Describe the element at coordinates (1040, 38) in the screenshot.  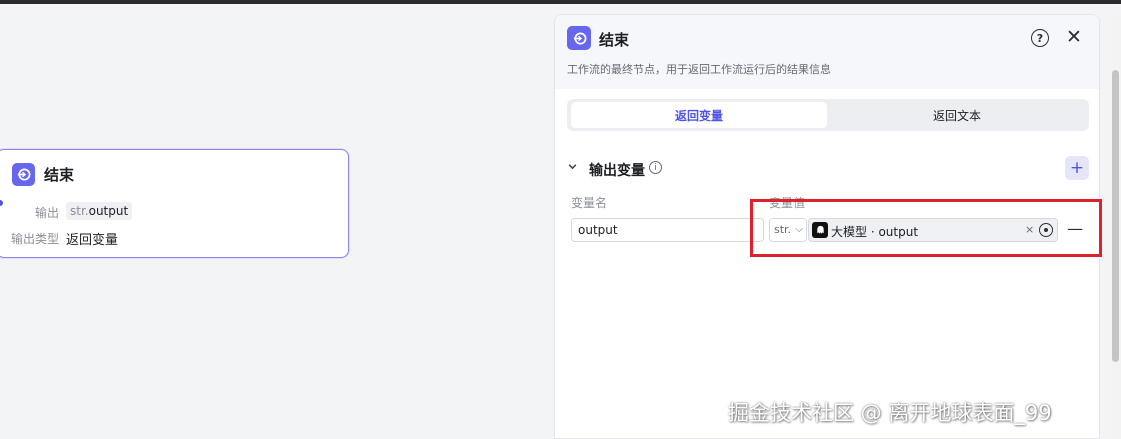
I see `help-icon: ?` at that location.